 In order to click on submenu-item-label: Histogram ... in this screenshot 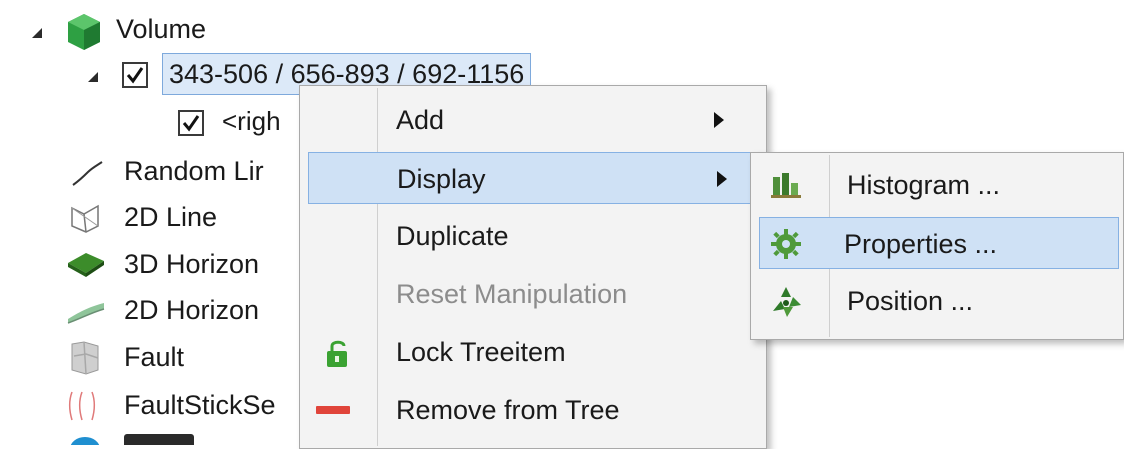, I will do `click(924, 185)`.